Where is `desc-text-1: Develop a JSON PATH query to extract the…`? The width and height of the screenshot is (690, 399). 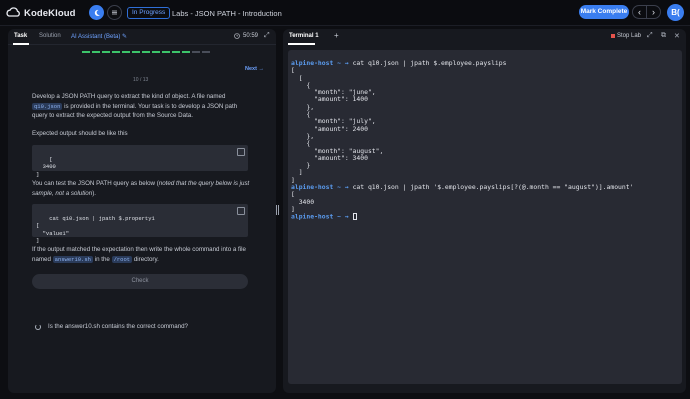
desc-text-1: Develop a JSON PATH query to extract the… is located at coordinates (129, 96).